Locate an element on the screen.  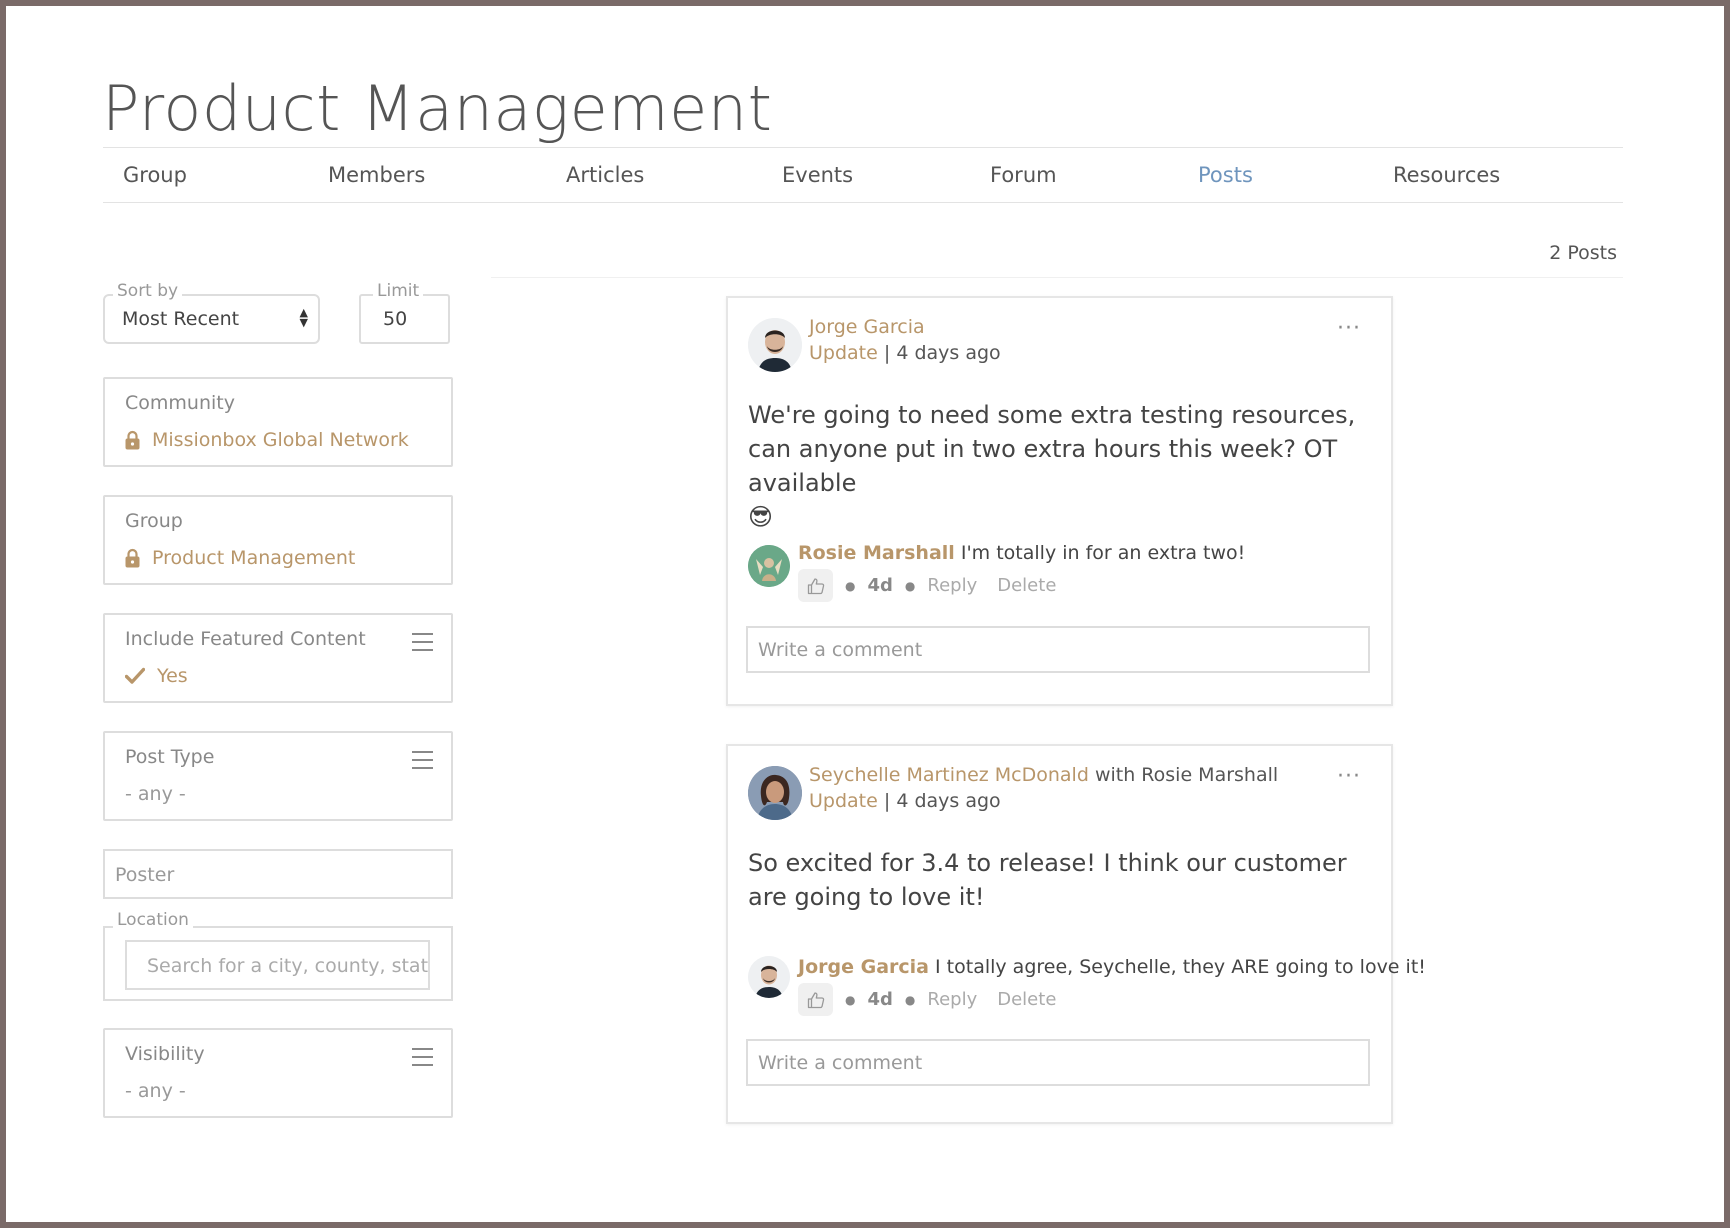
tab-group: Group is located at coordinates (155, 175).